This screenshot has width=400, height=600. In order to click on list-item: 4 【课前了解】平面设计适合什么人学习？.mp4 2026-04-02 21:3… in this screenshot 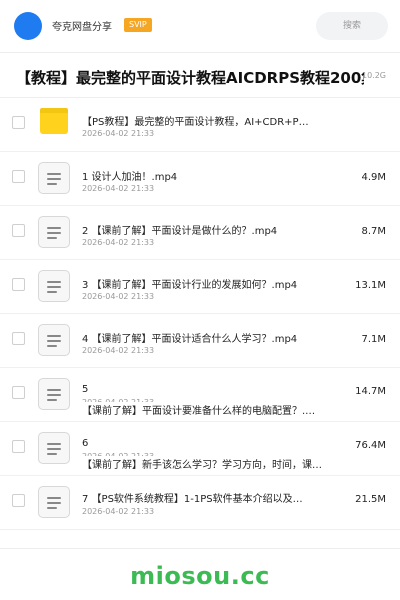, I will do `click(200, 341)`.